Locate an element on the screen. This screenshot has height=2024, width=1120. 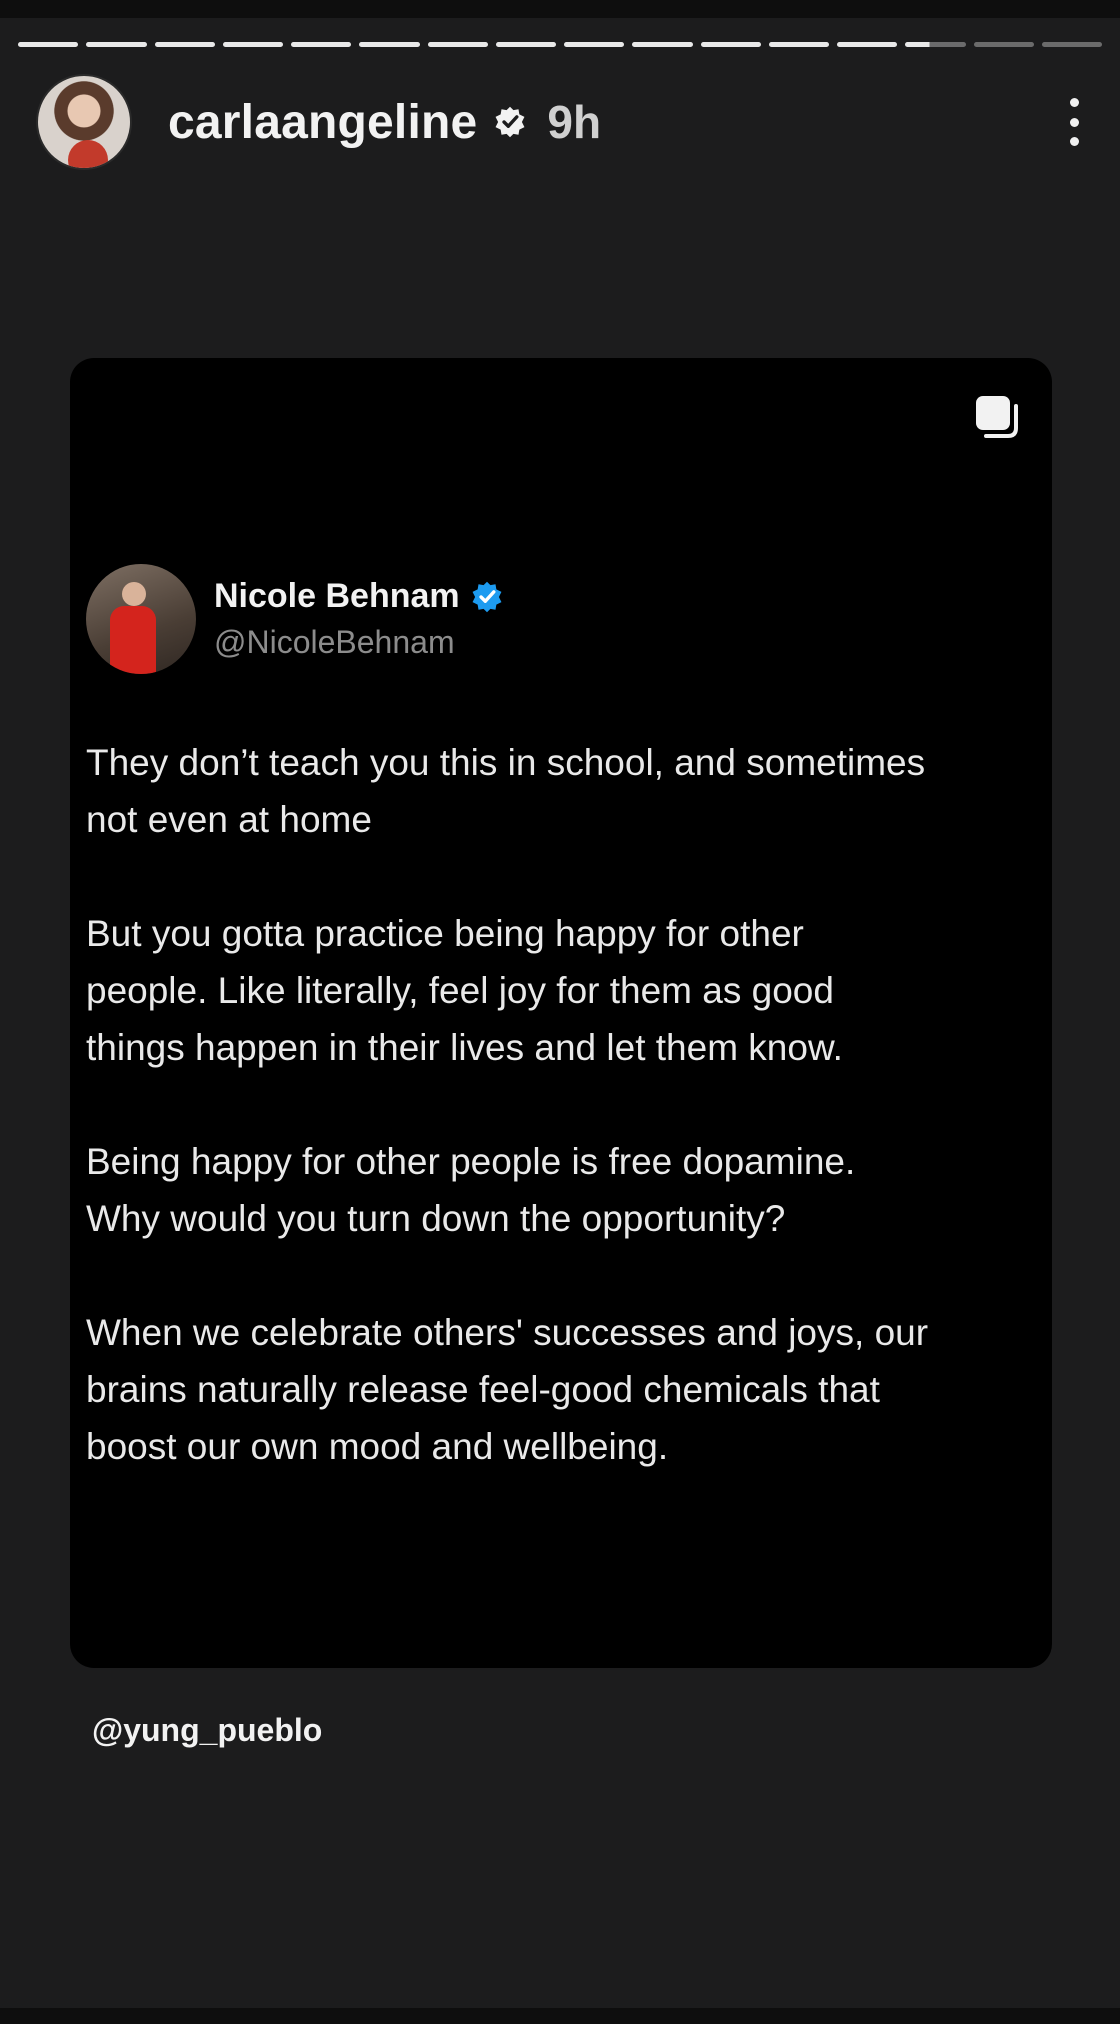
tweet-author-name: Nicole Behnam is located at coordinates (337, 596).